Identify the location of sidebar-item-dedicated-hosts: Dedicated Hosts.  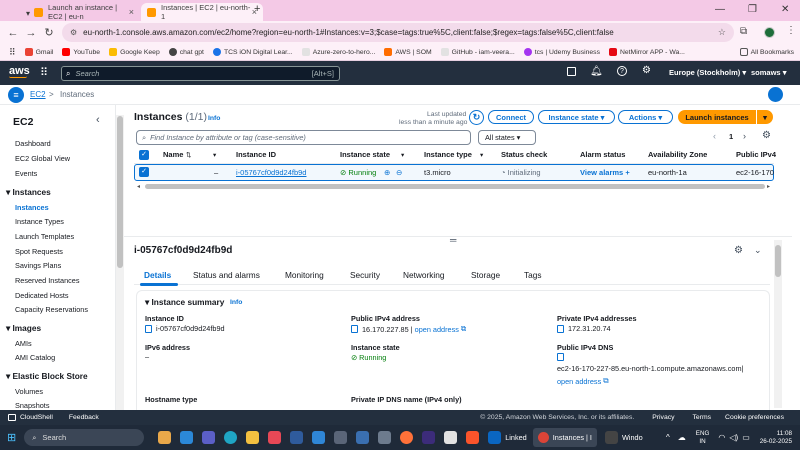
(42, 295).